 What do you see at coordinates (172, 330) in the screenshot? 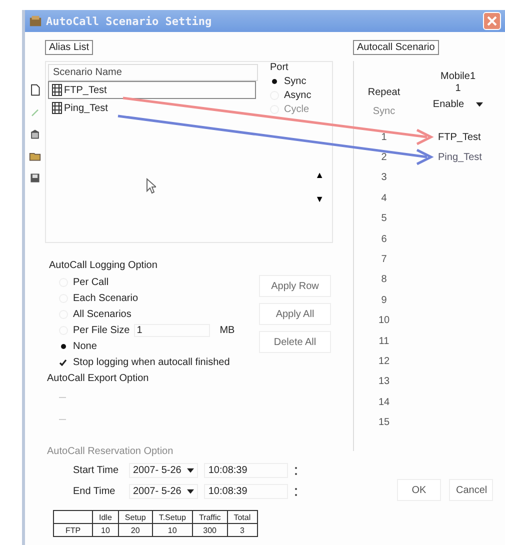
I see `size-field: 1` at bounding box center [172, 330].